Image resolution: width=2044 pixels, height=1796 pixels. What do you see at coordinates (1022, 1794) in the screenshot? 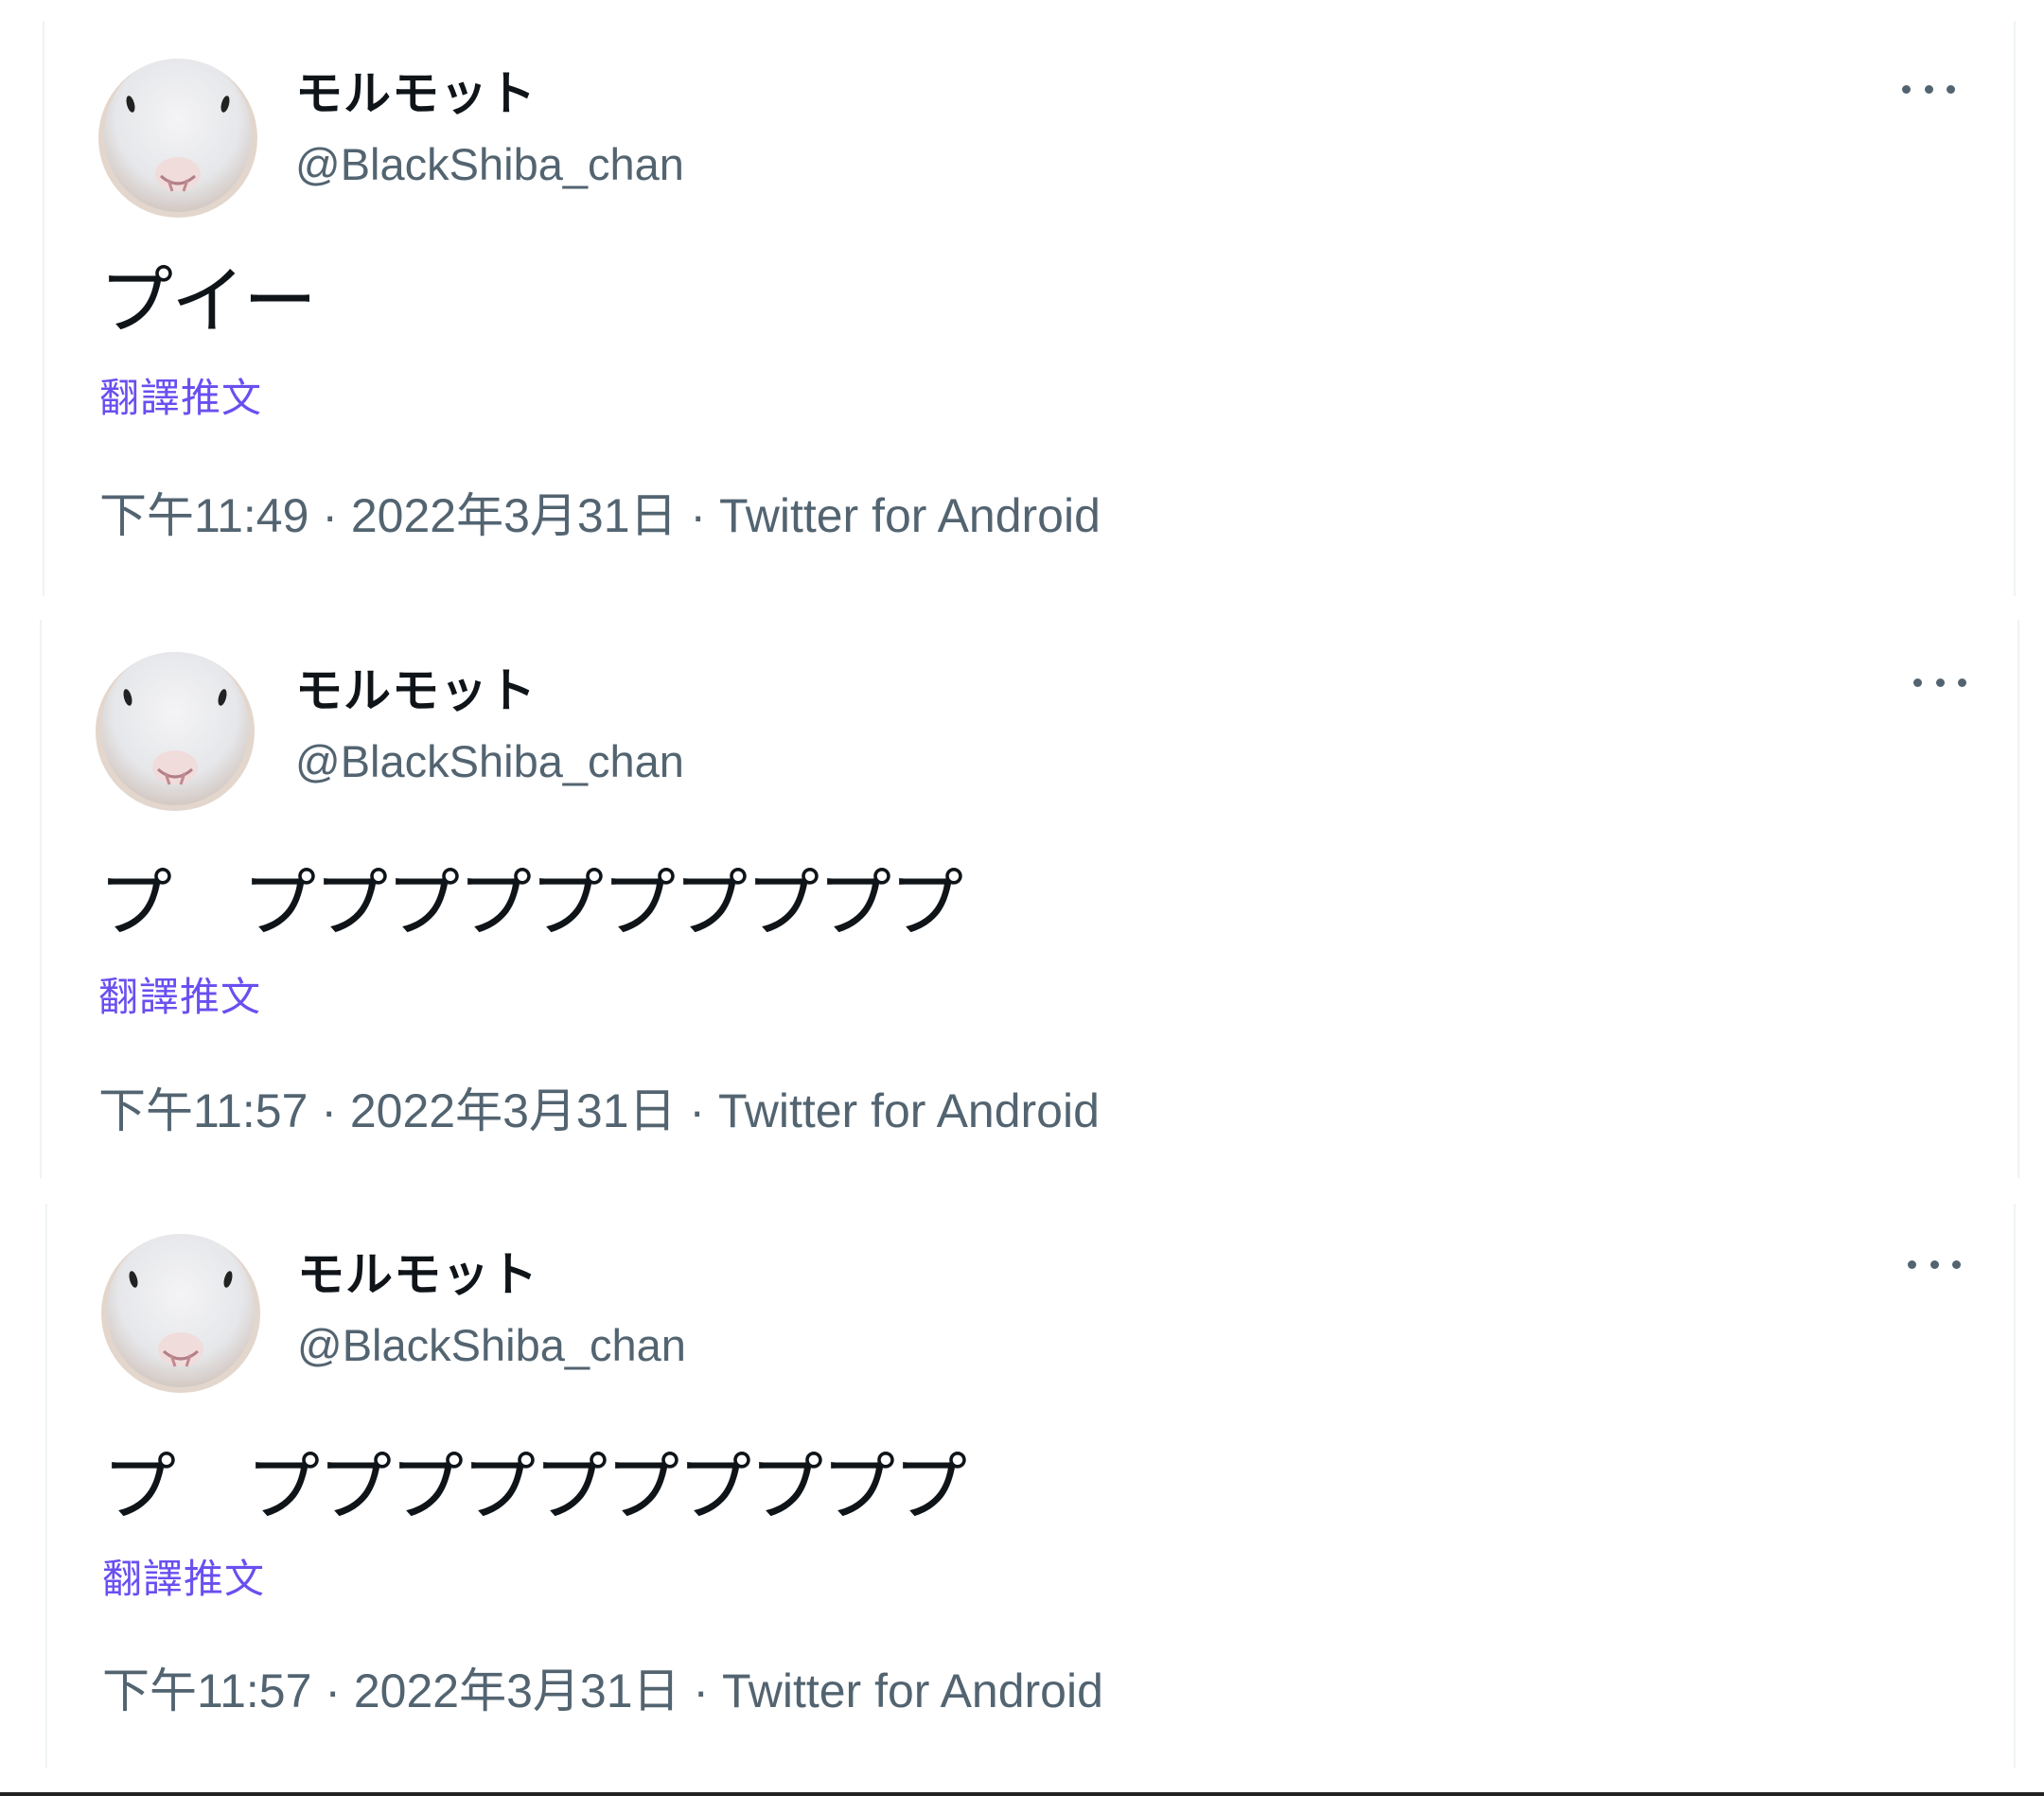
I see `bottom-divider` at bounding box center [1022, 1794].